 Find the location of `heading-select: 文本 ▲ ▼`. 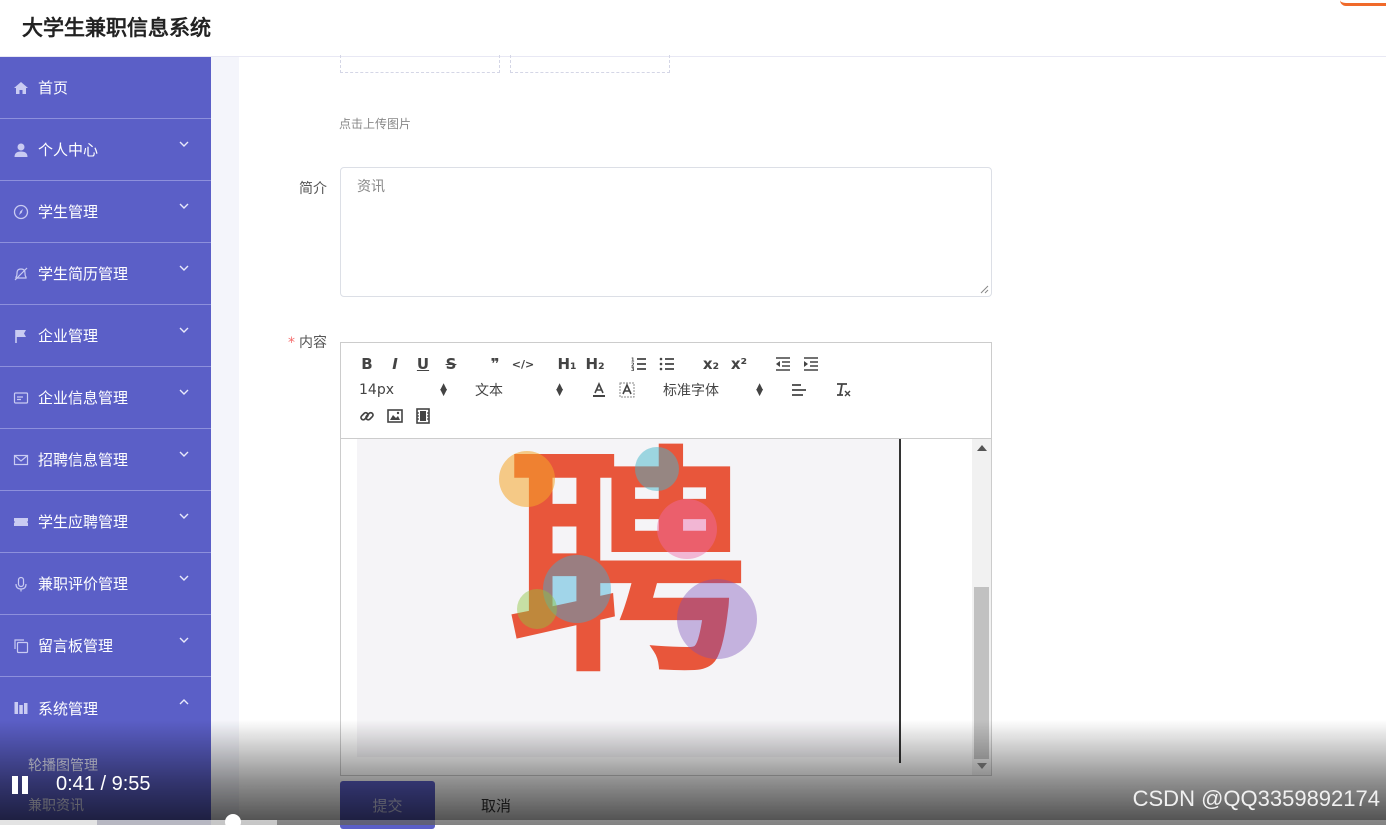

heading-select: 文本 ▲ ▼ is located at coordinates (519, 390).